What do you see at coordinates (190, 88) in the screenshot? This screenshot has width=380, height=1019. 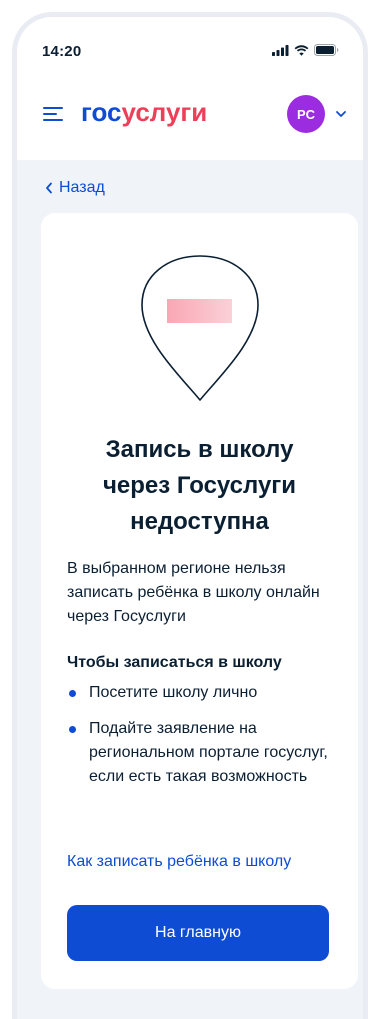 I see `top-panel: 14:20 госуслуги PC` at bounding box center [190, 88].